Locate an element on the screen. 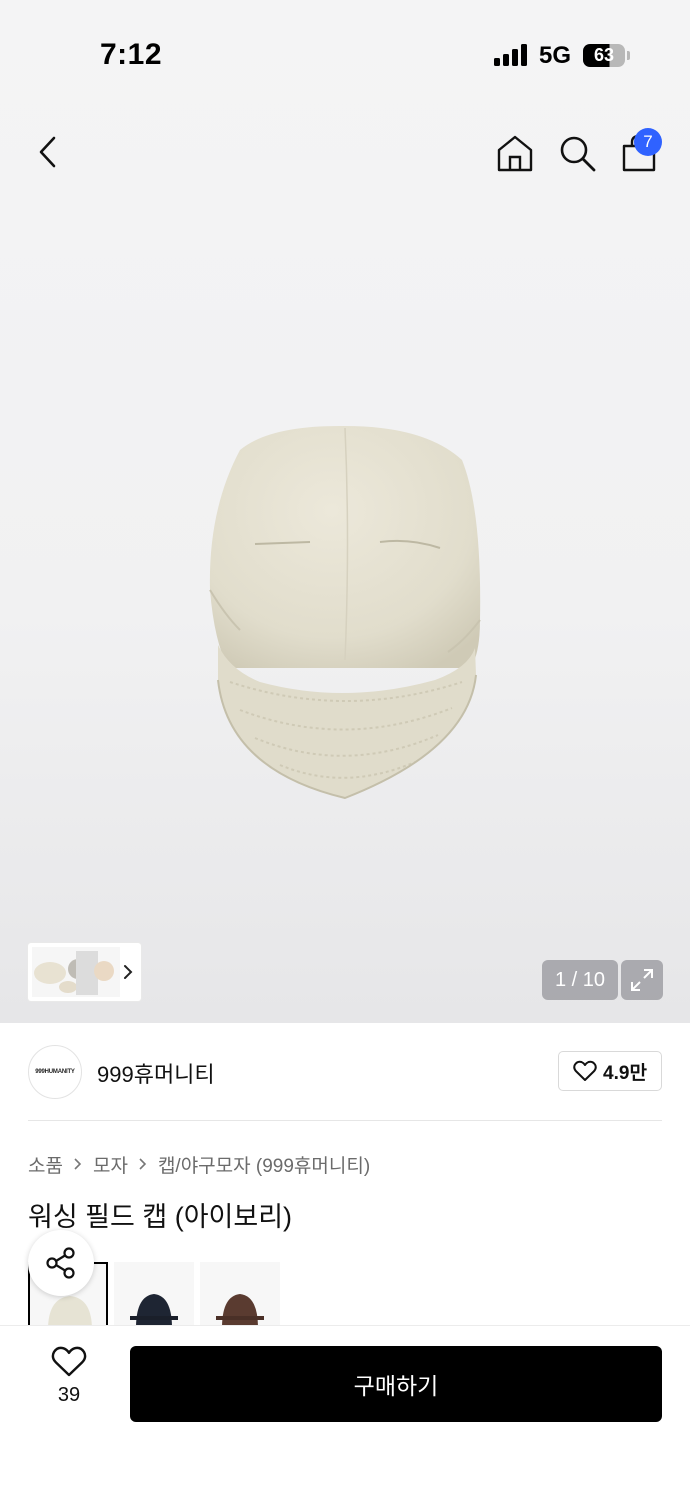  back-button is located at coordinates (48, 152).